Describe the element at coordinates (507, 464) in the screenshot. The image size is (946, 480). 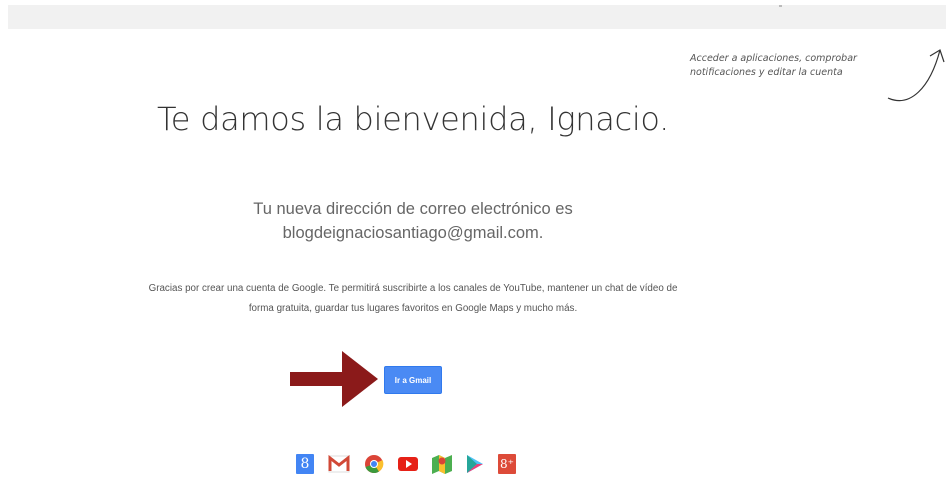
I see `google-plus-icon: 8⁺` at that location.